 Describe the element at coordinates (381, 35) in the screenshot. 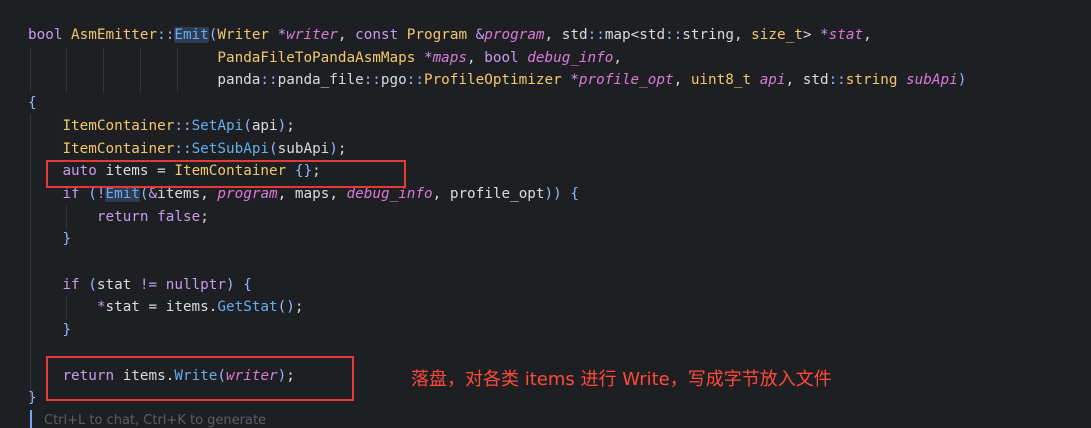

I see `code-token: const` at that location.